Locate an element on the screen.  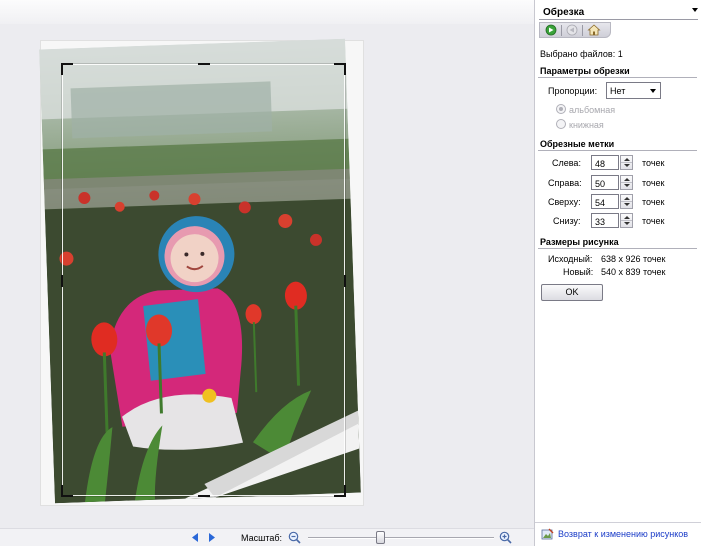
back-link-text: Возврат к изменению рисунков is located at coordinates (623, 534).